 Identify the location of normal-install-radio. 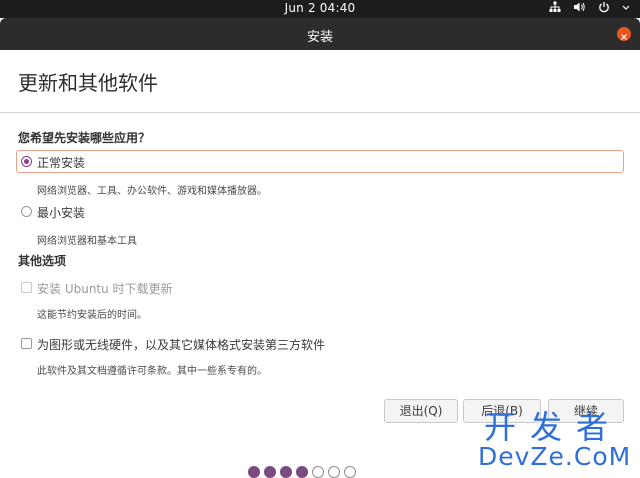
(26, 161).